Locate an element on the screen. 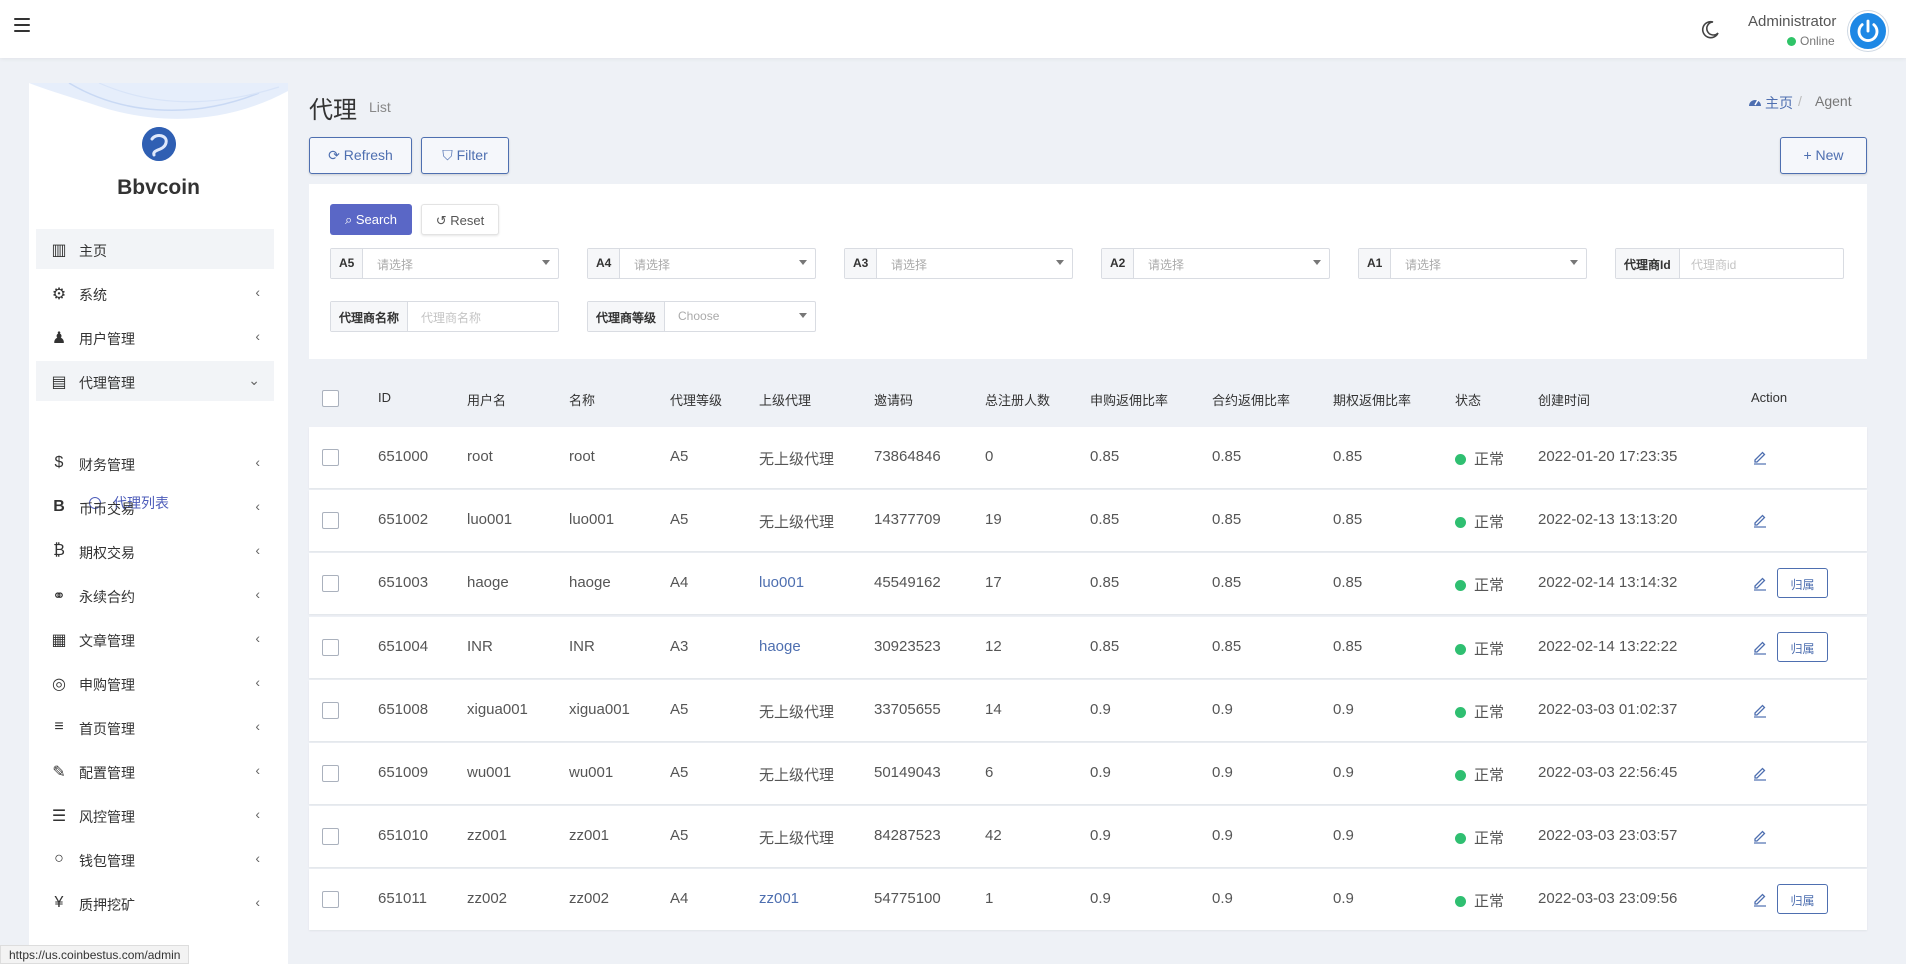 Image resolution: width=1906 pixels, height=964 pixels. sidebar-item-homepage: ≡ 首页管理 ‹ is located at coordinates (155, 727).